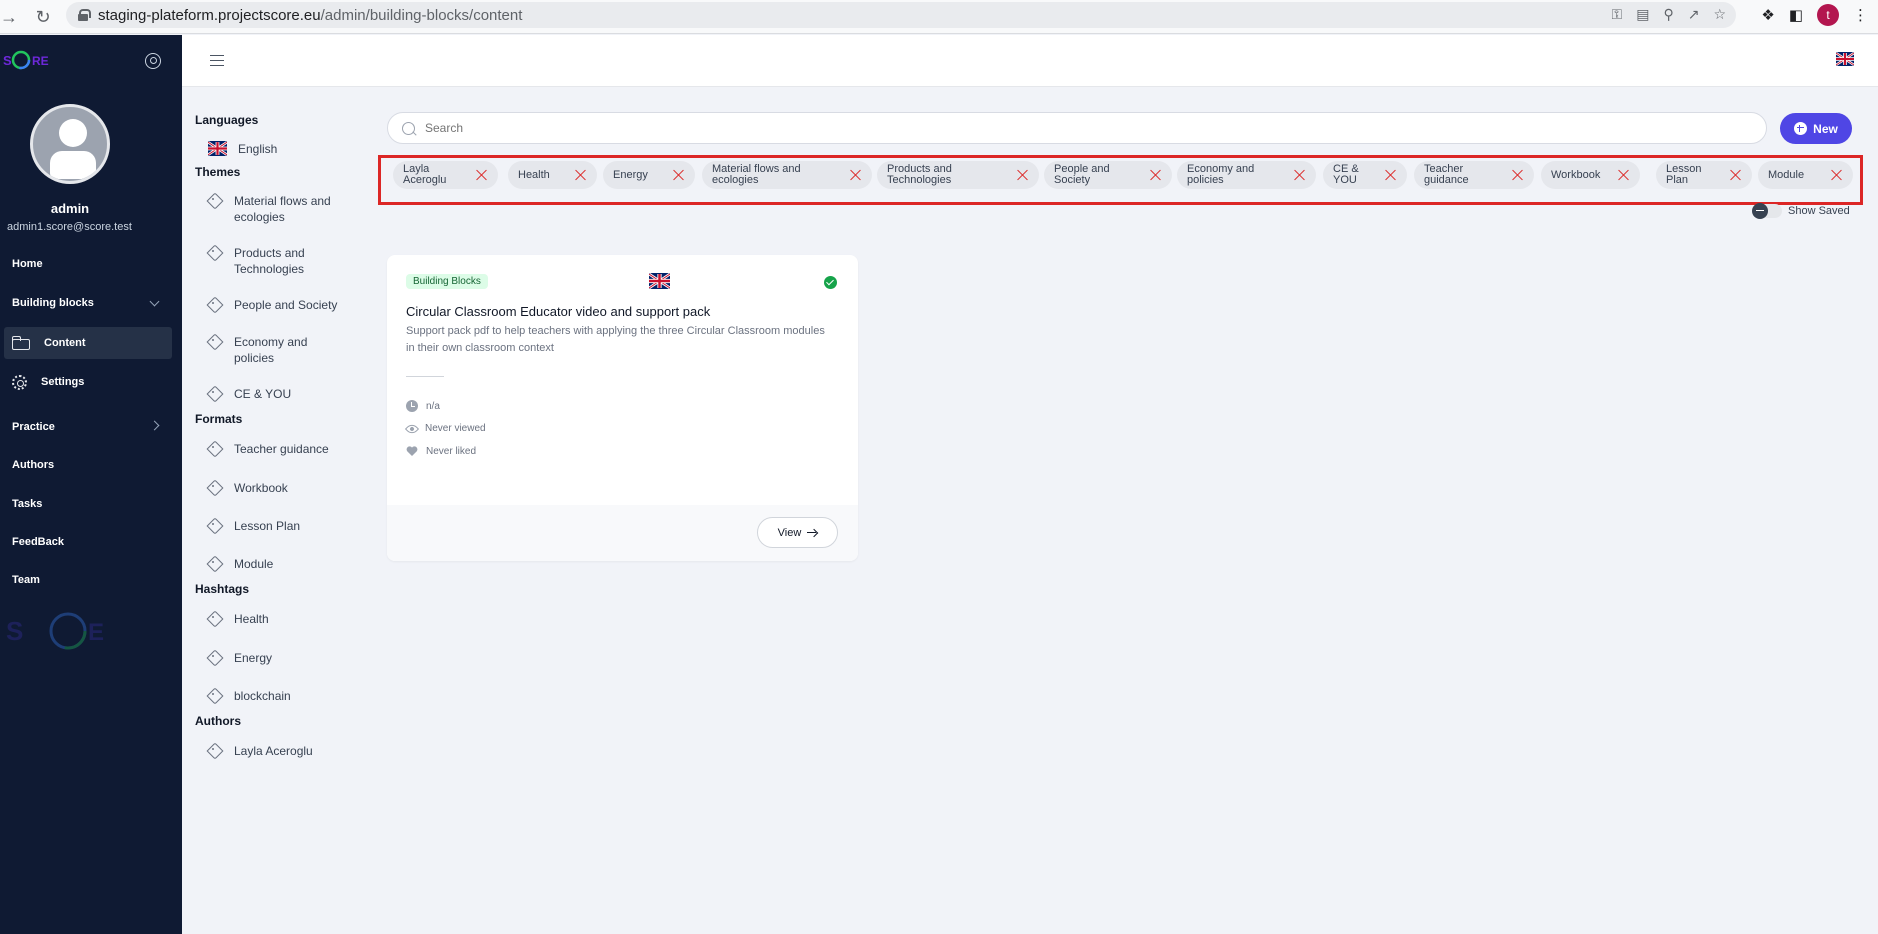  I want to click on translate-icon: ▤, so click(1642, 14).